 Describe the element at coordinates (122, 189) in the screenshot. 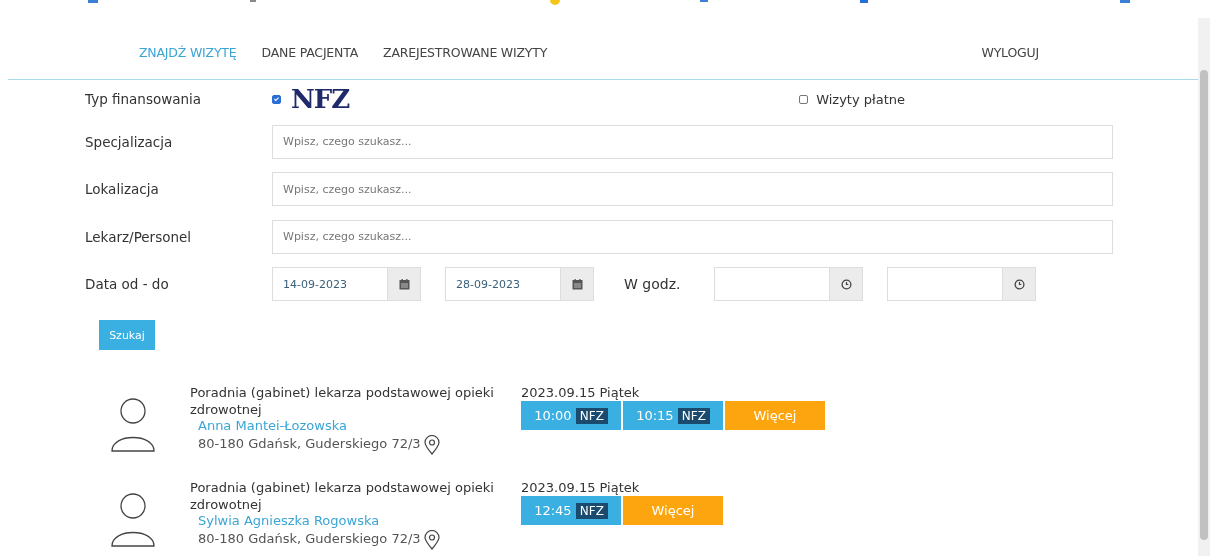

I see `field-label: Lokalizacja` at that location.